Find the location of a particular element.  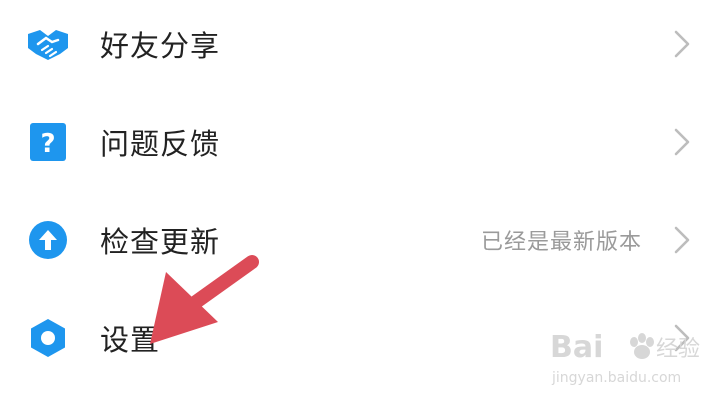

menu-item-label: 设置 is located at coordinates (130, 340).